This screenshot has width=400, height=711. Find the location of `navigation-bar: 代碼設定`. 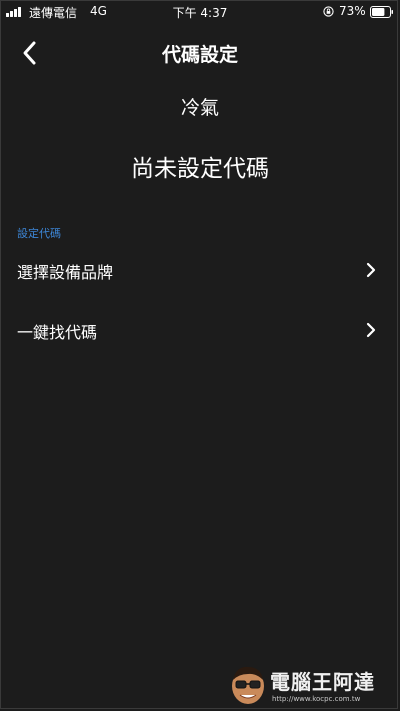

navigation-bar: 代碼設定 is located at coordinates (200, 52).